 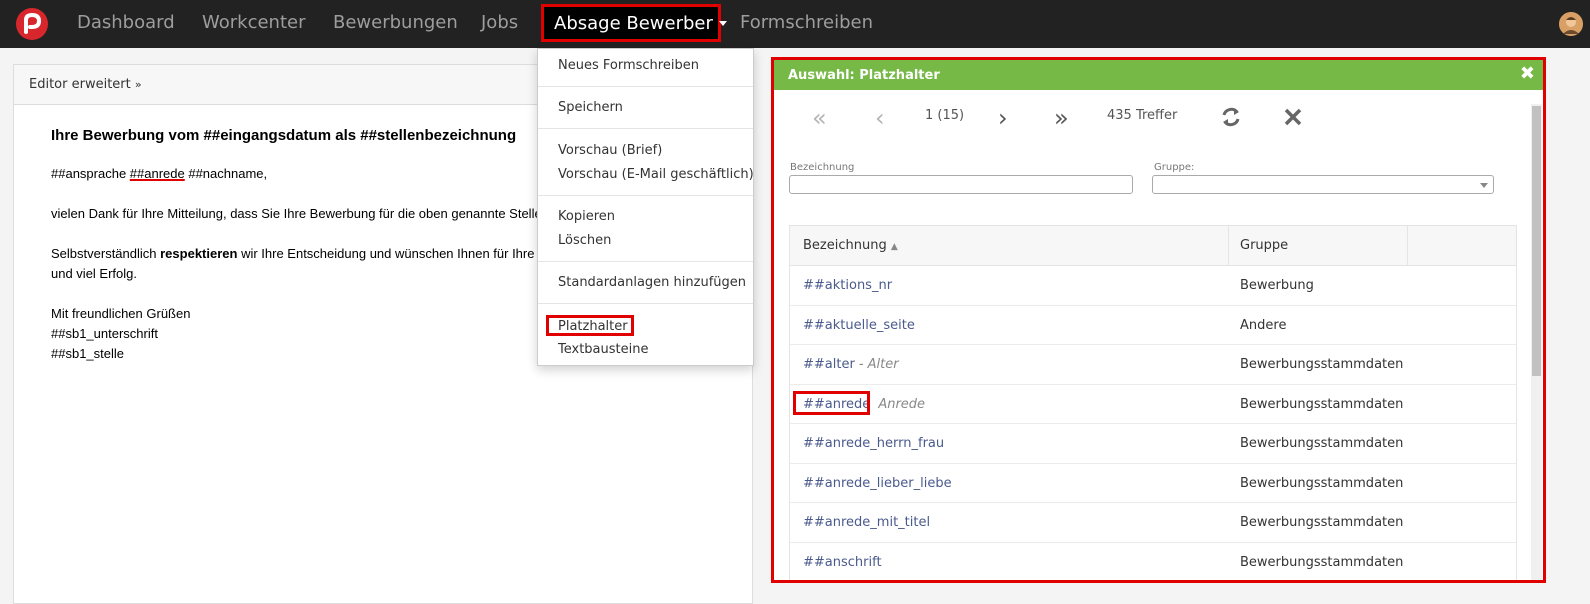 What do you see at coordinates (628, 65) in the screenshot?
I see `menu-item-neues-formschreiben: Neues Formschreiben` at bounding box center [628, 65].